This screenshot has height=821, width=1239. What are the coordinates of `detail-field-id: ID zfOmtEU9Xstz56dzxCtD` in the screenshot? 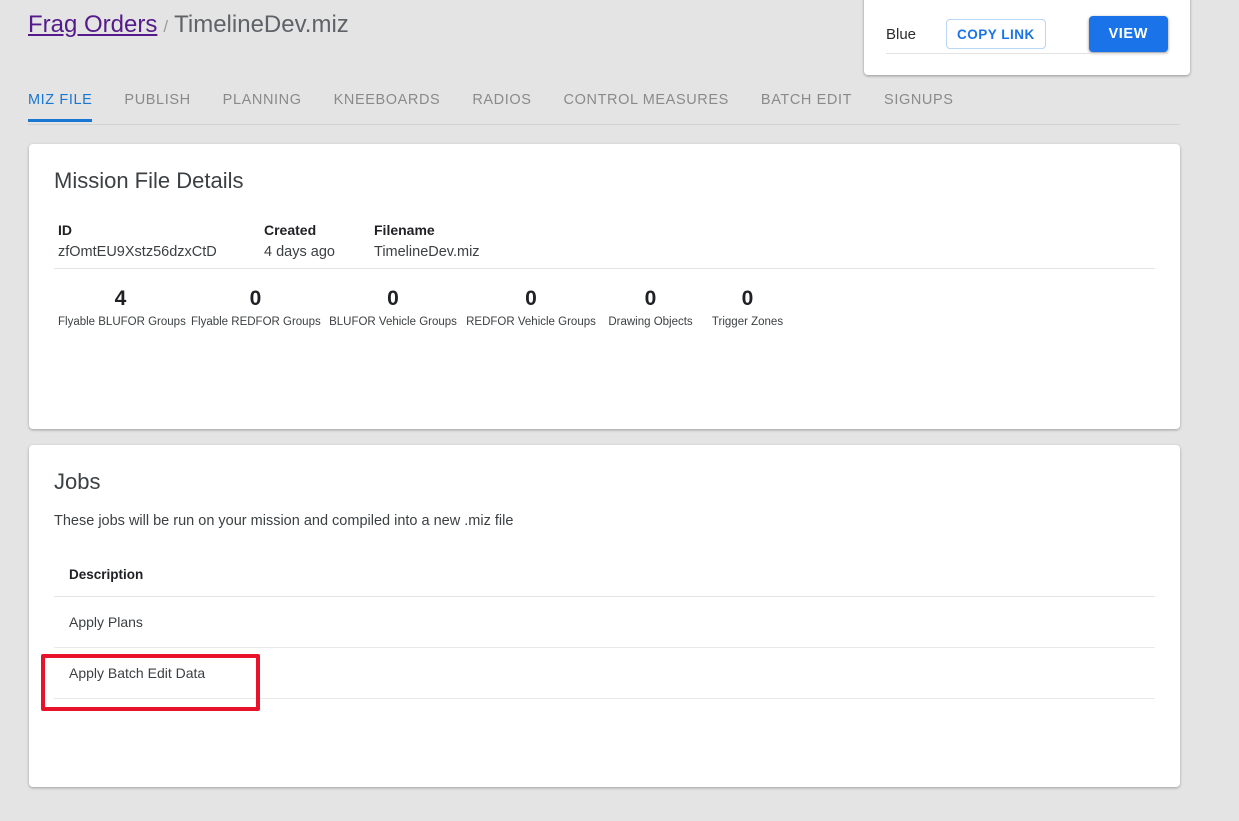 It's located at (161, 241).